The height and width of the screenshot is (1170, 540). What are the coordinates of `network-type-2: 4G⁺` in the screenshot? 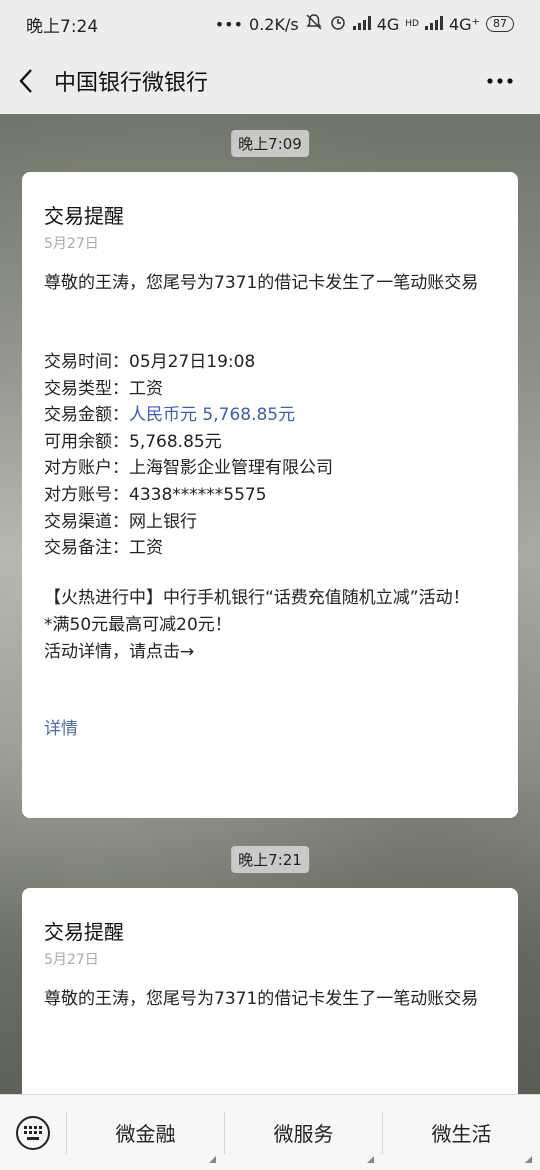 It's located at (464, 24).